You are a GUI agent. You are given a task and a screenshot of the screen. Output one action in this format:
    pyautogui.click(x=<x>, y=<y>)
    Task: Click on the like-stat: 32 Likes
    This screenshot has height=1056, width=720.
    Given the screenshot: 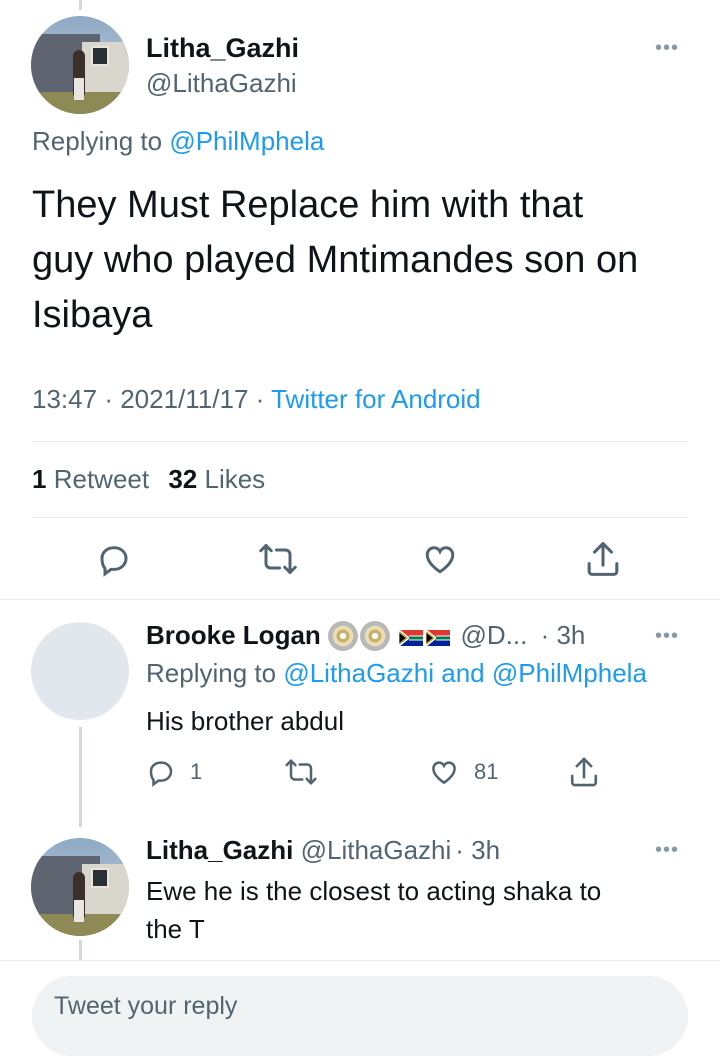 What is the action you would take?
    pyautogui.click(x=216, y=479)
    